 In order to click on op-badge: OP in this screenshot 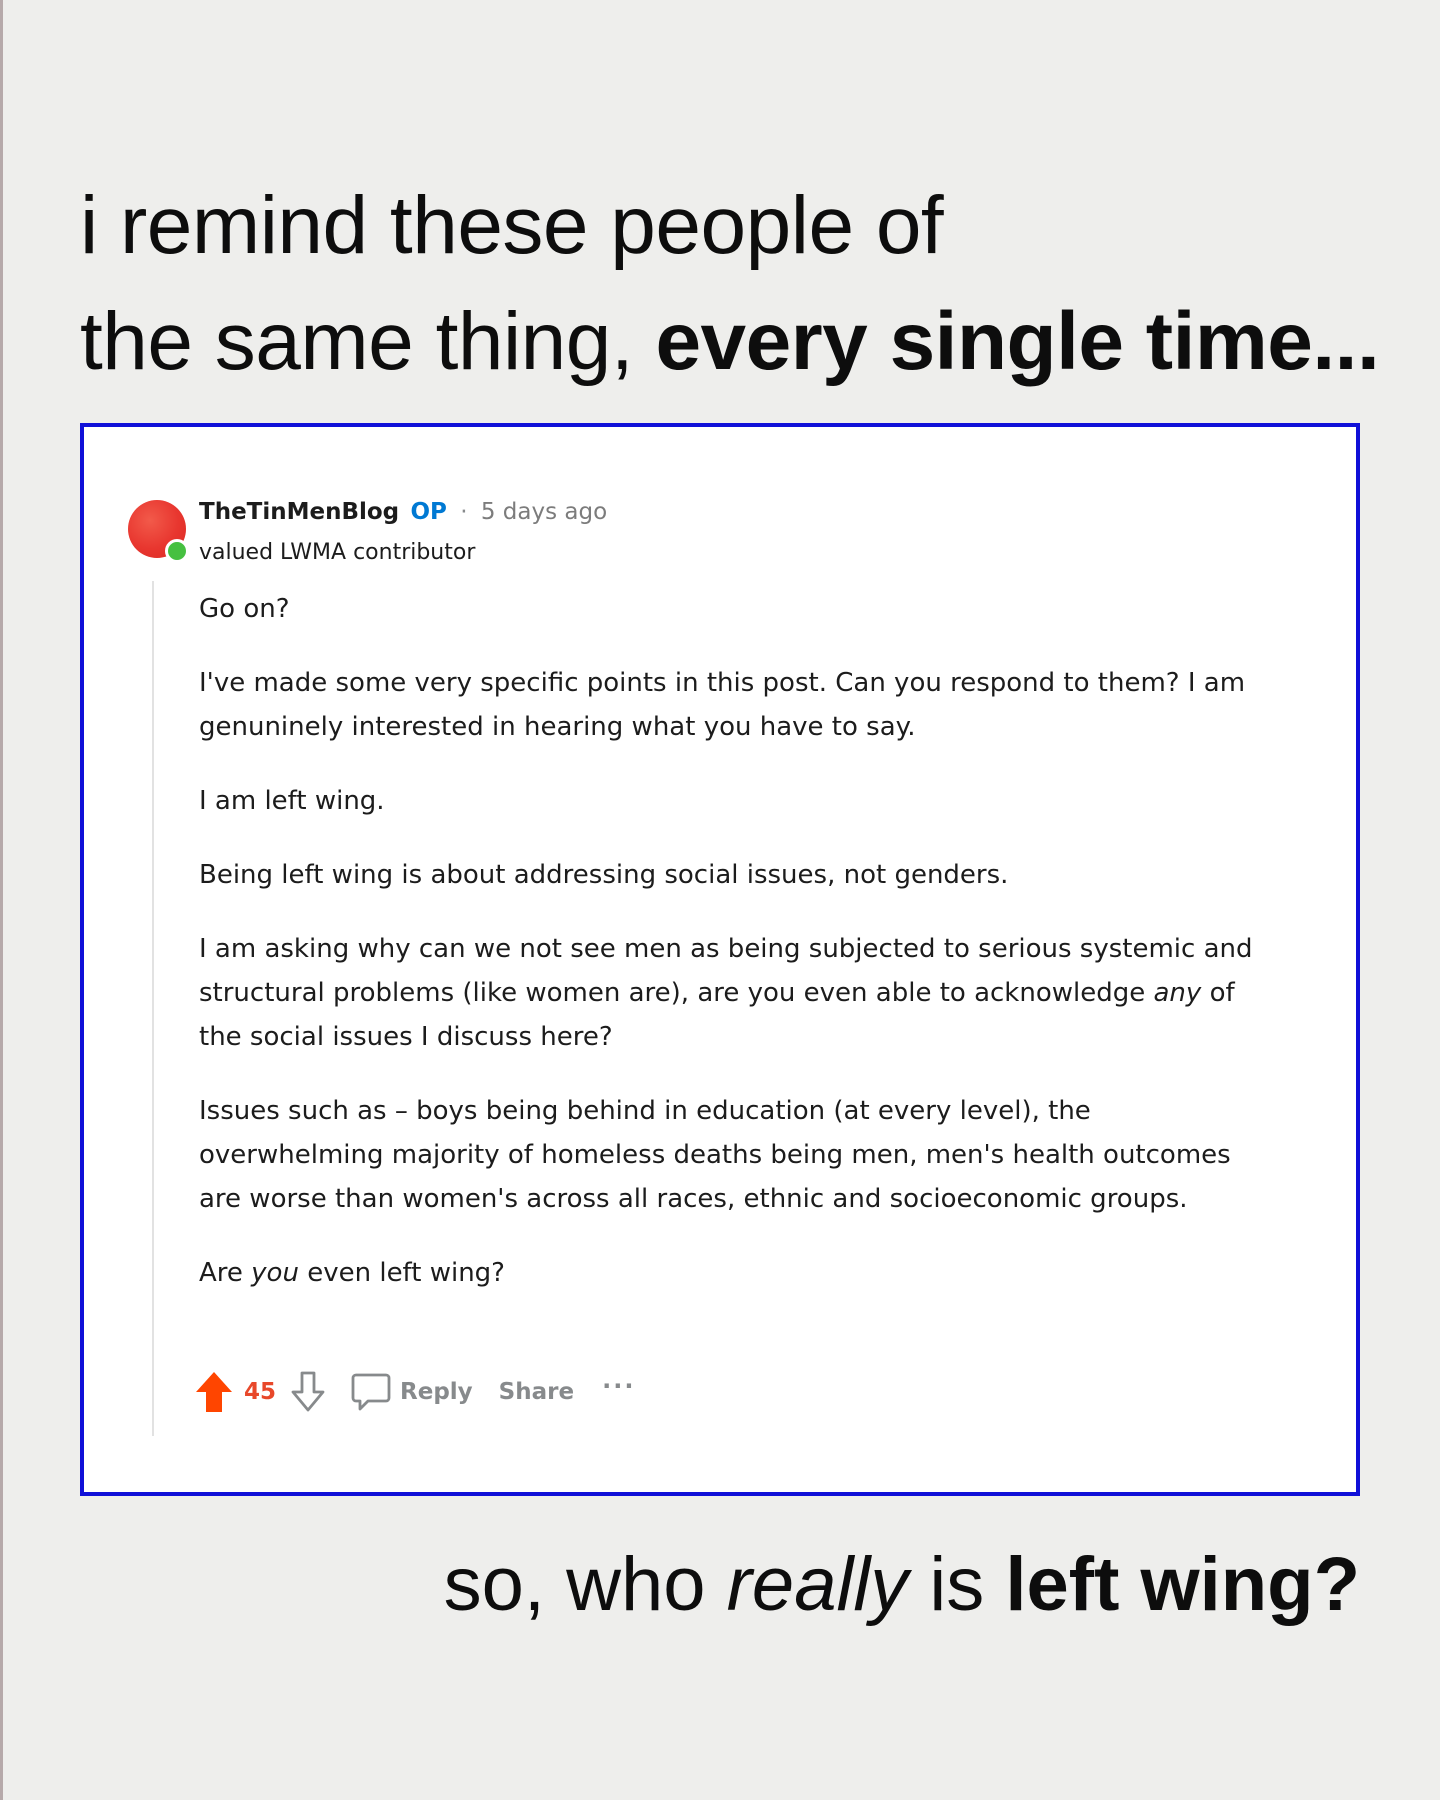, I will do `click(428, 512)`.